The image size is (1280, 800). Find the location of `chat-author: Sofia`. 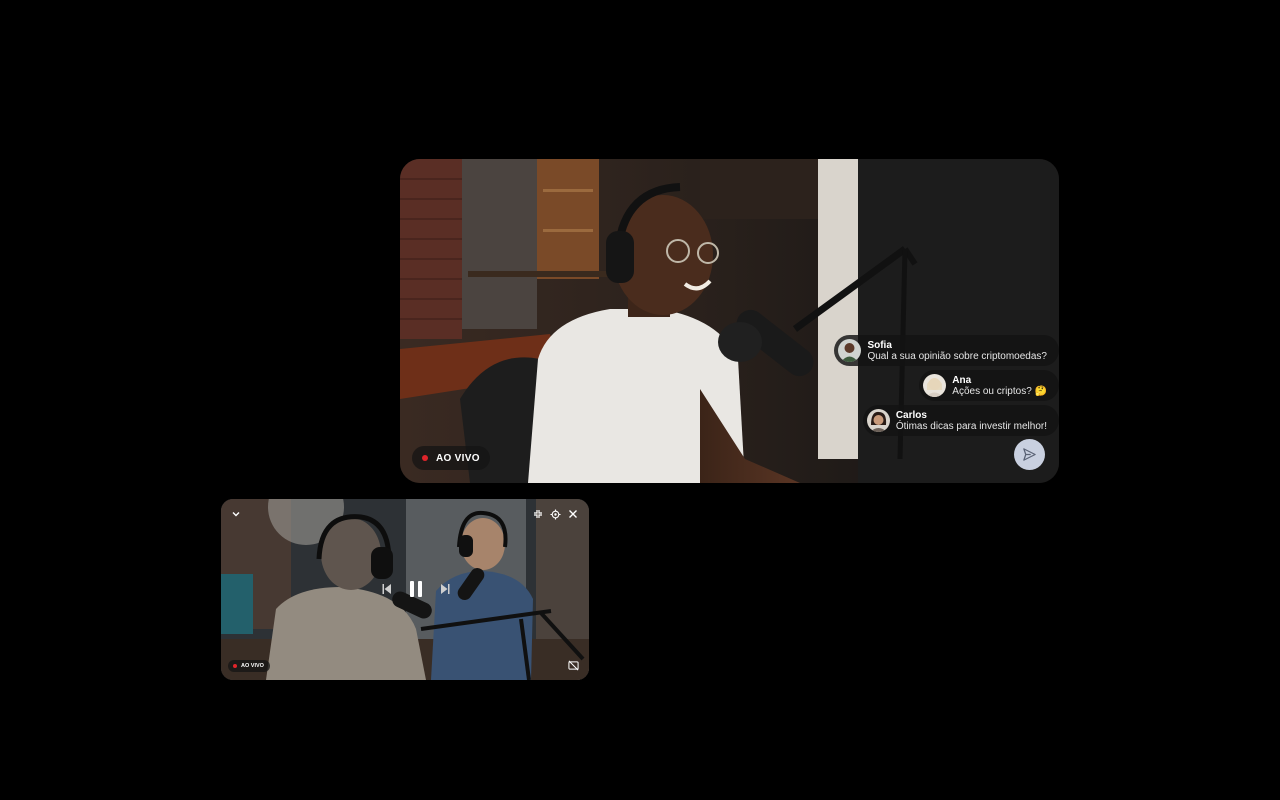

chat-author: Sofia is located at coordinates (879, 345).